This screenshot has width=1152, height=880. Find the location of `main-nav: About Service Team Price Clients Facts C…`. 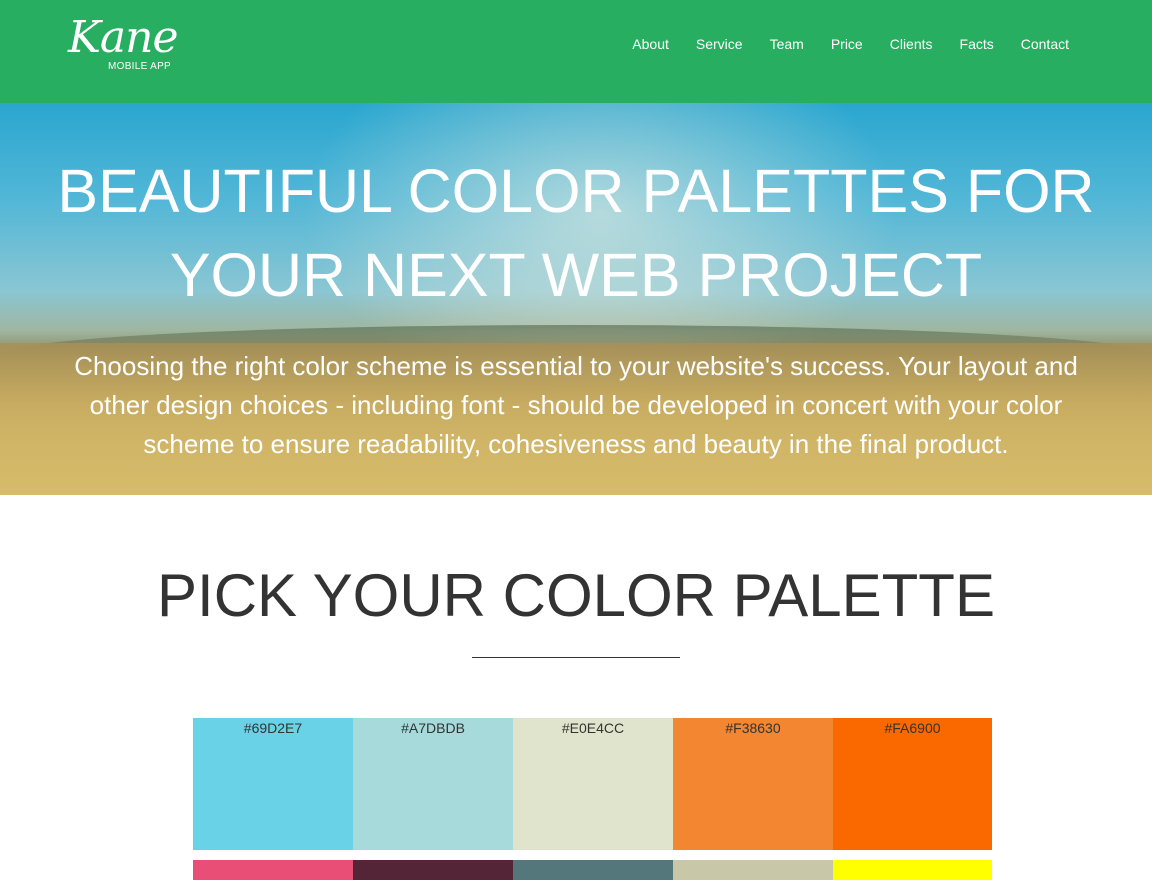

main-nav: About Service Team Price Clients Facts C… is located at coordinates (837, 44).